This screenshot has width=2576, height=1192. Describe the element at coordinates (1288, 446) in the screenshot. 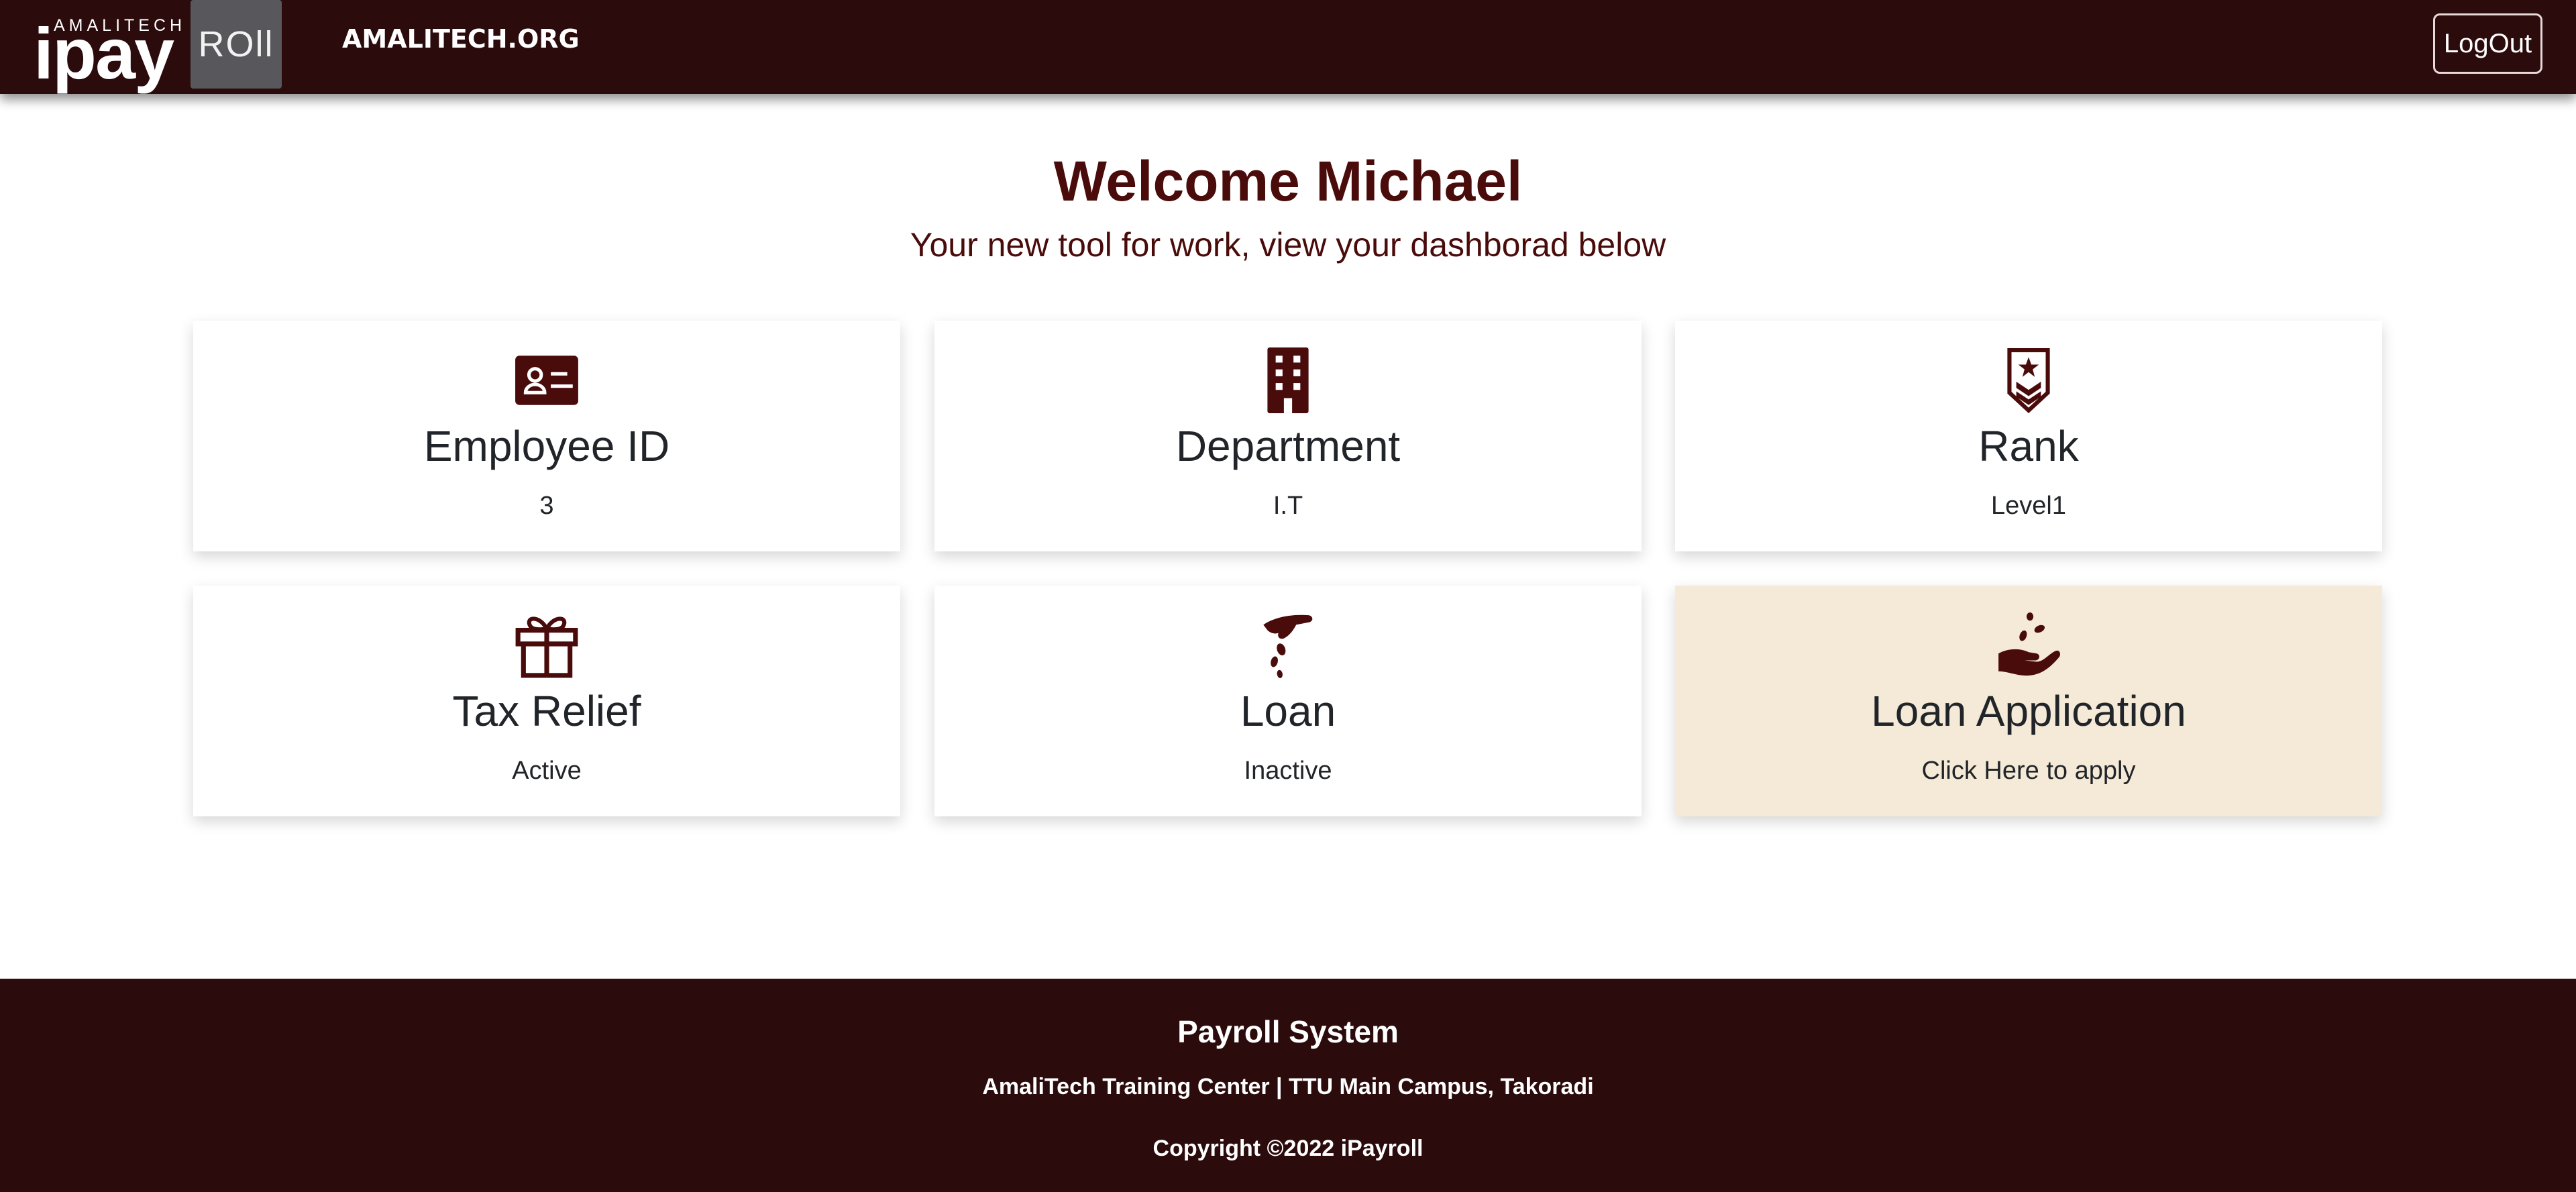

I see `card-title: Department` at that location.